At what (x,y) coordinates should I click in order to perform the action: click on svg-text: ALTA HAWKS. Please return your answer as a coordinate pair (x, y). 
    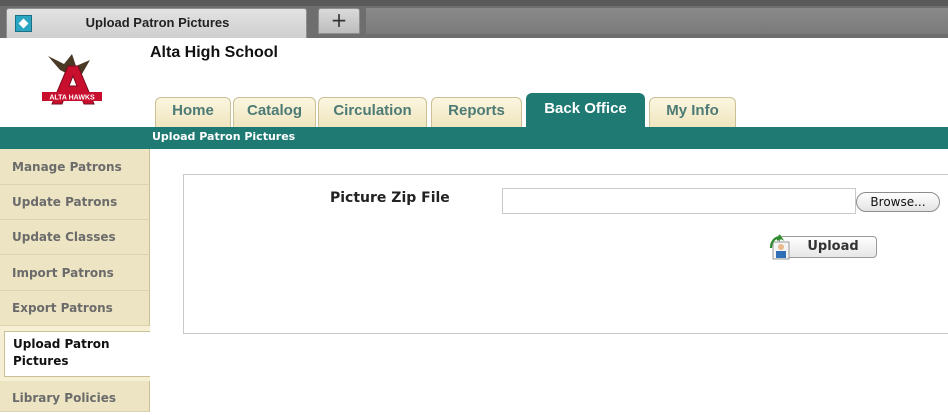
    Looking at the image, I should click on (72, 98).